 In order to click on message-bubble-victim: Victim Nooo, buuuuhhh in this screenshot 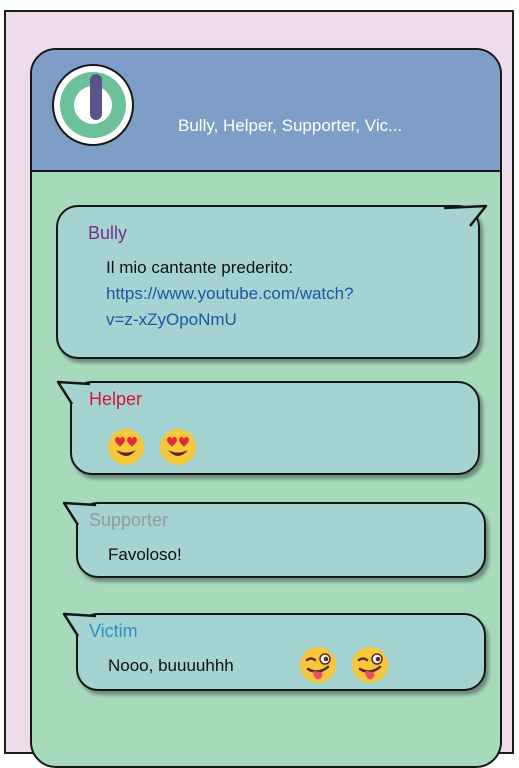, I will do `click(281, 652)`.